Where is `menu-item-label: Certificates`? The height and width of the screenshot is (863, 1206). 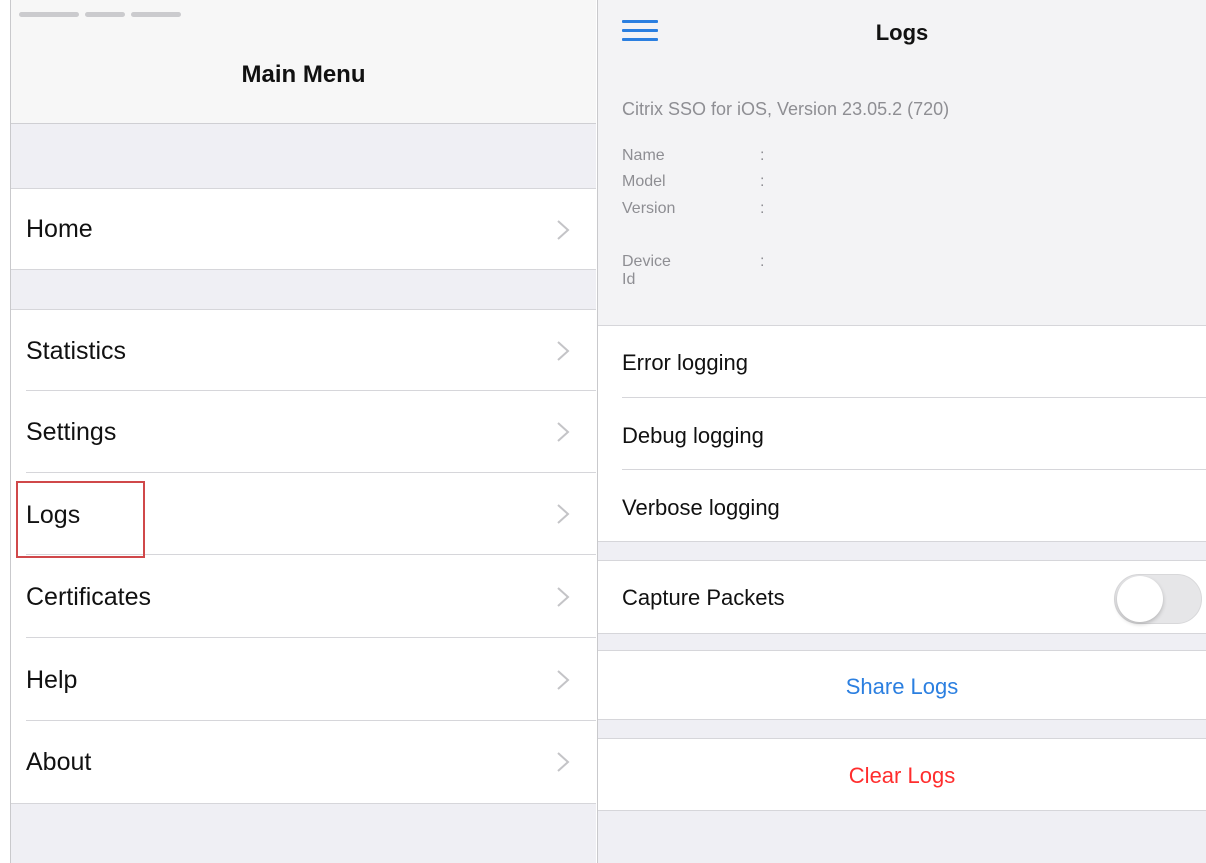 menu-item-label: Certificates is located at coordinates (89, 597).